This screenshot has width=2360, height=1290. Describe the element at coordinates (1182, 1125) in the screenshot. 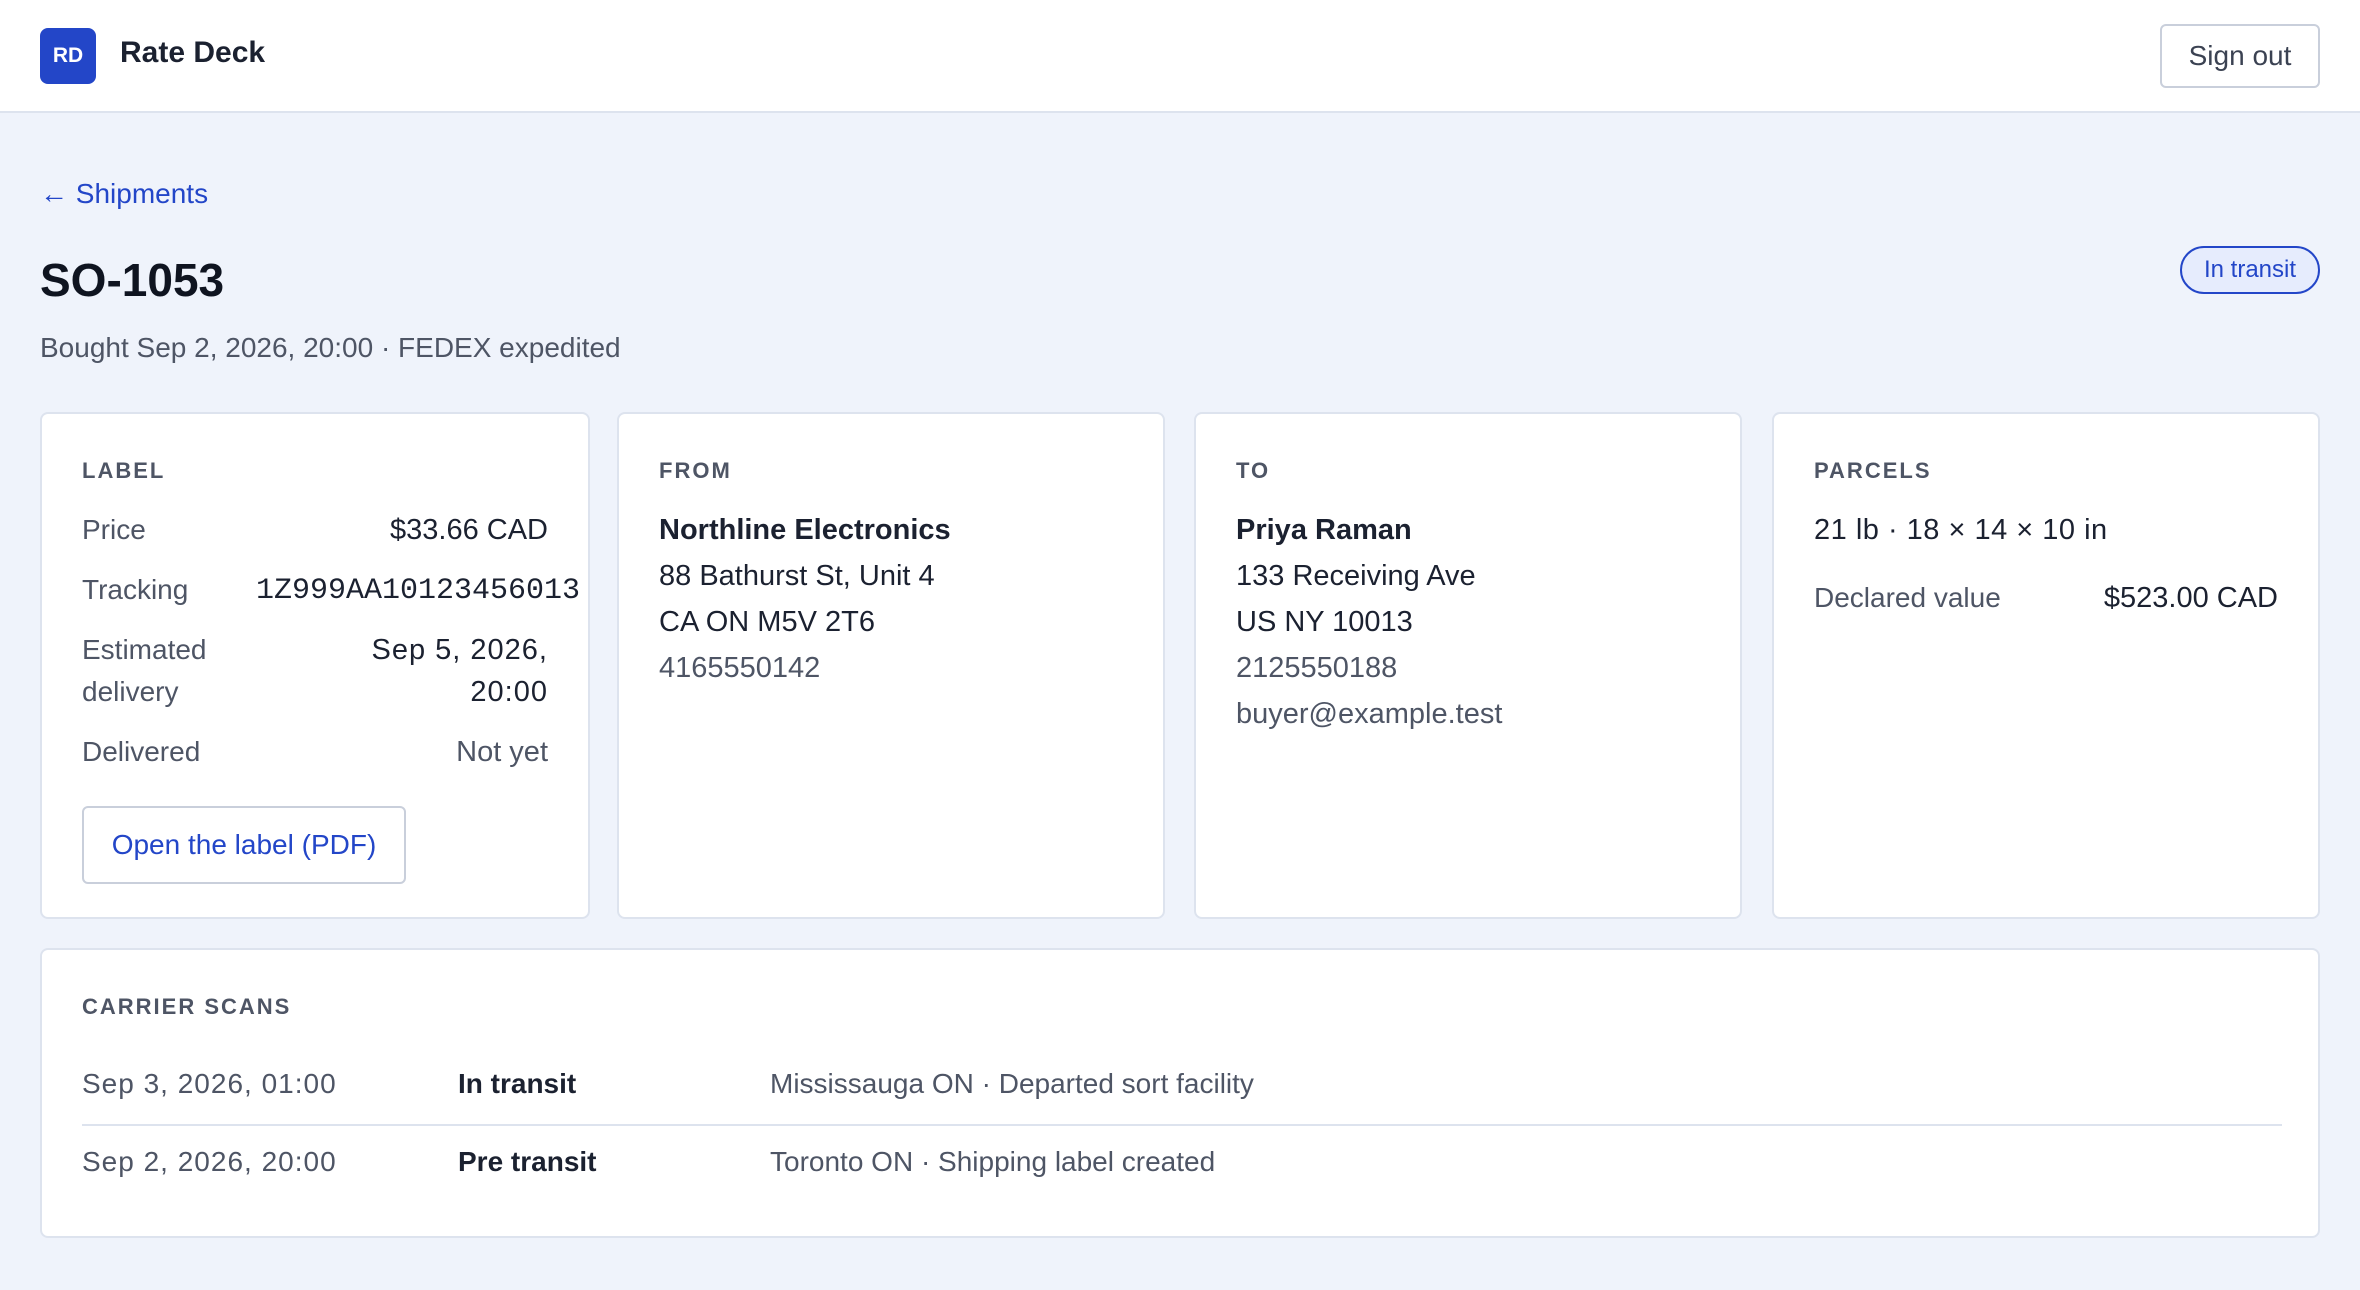

I see `scan-divider` at that location.